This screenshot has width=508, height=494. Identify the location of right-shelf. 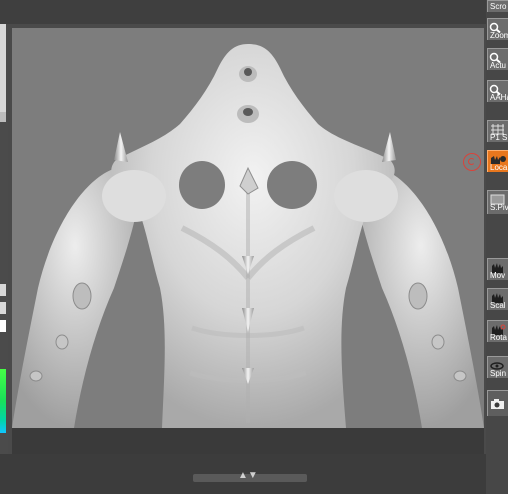
(497, 247).